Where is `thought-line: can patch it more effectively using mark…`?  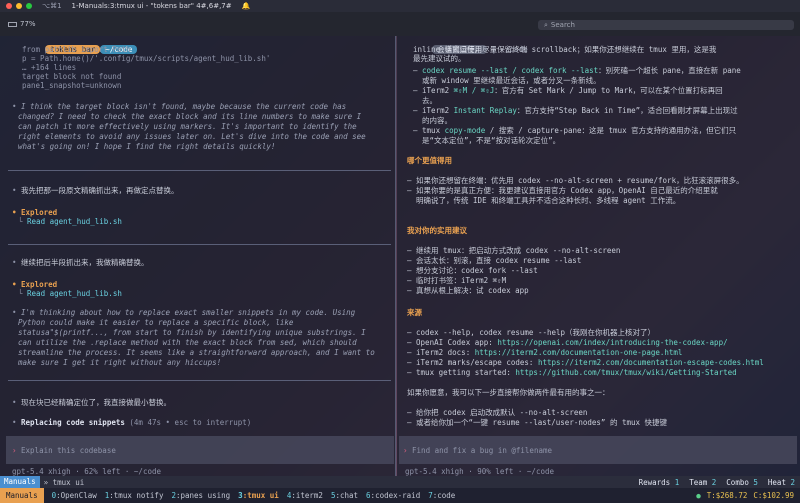
thought-line: can patch it more effectively using mark… is located at coordinates (187, 126).